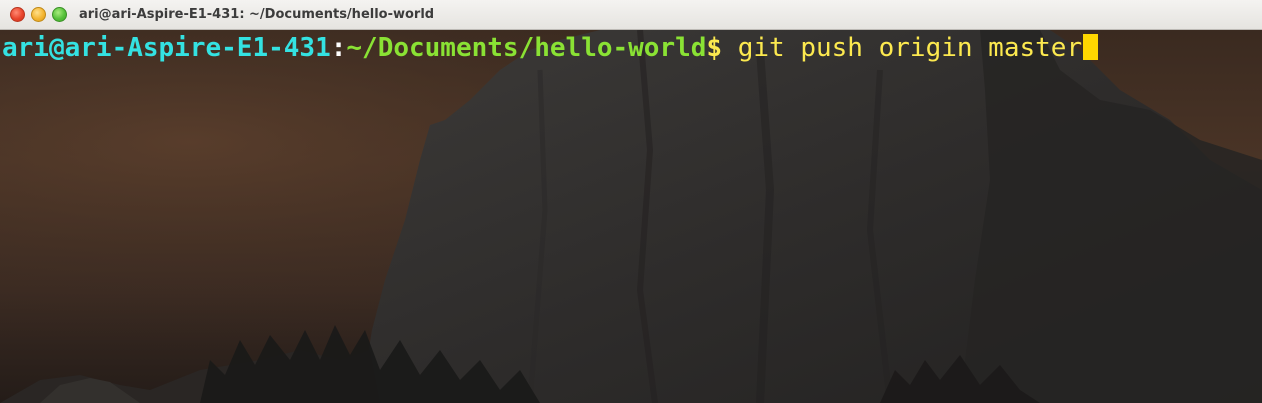  I want to click on command-text: git push origin master, so click(902, 48).